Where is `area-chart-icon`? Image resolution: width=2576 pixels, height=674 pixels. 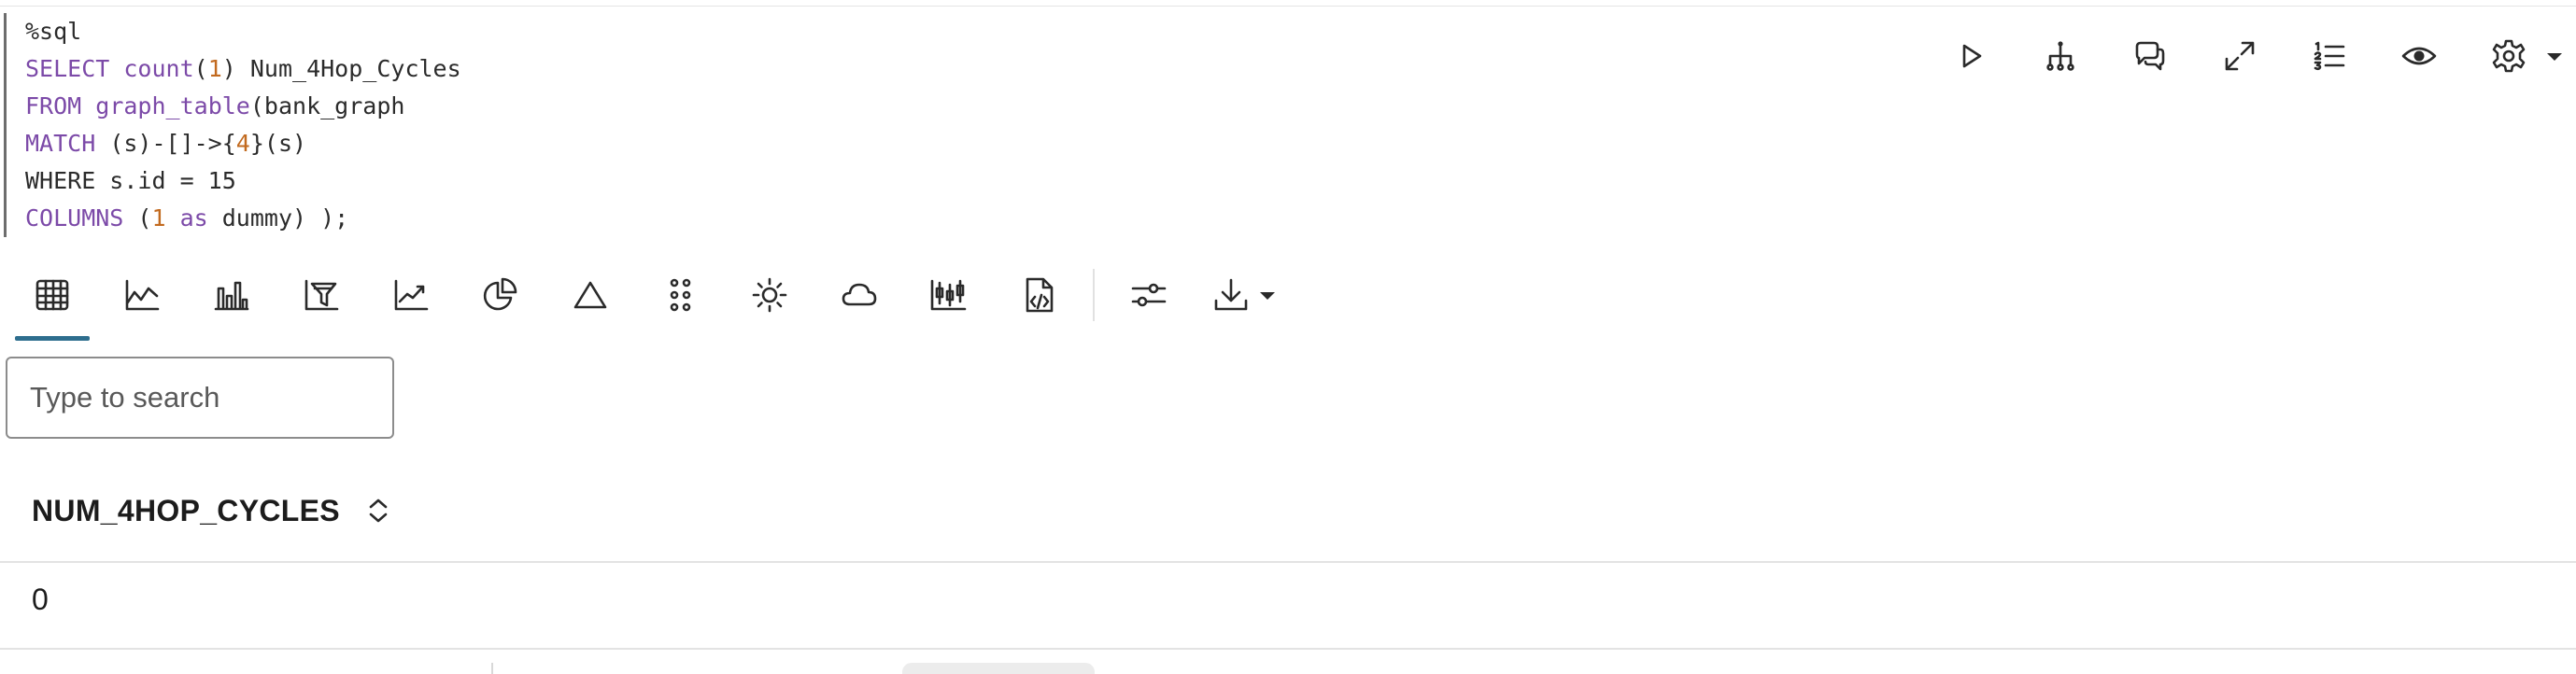
area-chart-icon is located at coordinates (142, 295).